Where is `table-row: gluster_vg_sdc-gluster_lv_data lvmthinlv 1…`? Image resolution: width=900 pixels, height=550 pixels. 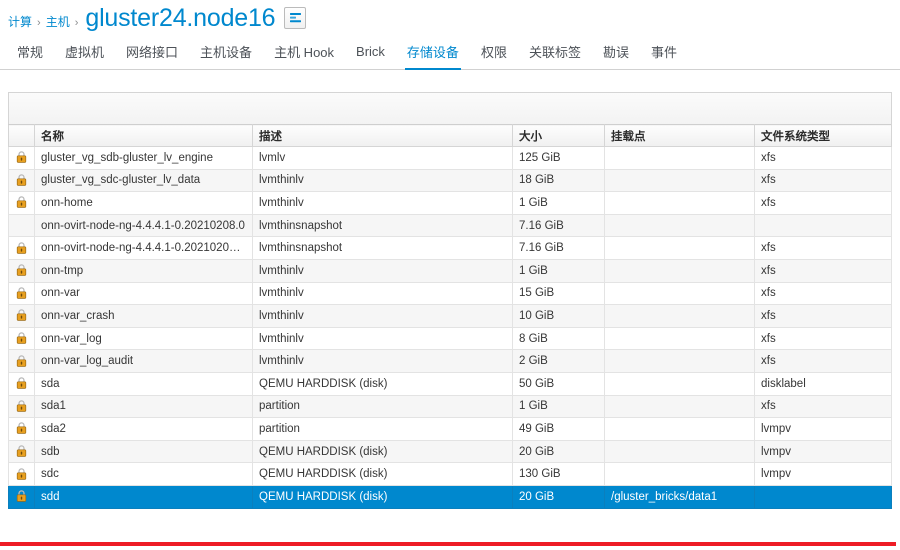 table-row: gluster_vg_sdc-gluster_lv_data lvmthinlv 1… is located at coordinates (450, 181).